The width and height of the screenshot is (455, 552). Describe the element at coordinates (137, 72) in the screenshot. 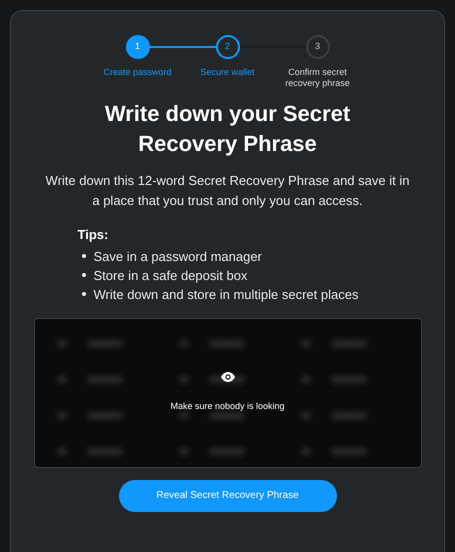

I see `step-label: Create password` at that location.